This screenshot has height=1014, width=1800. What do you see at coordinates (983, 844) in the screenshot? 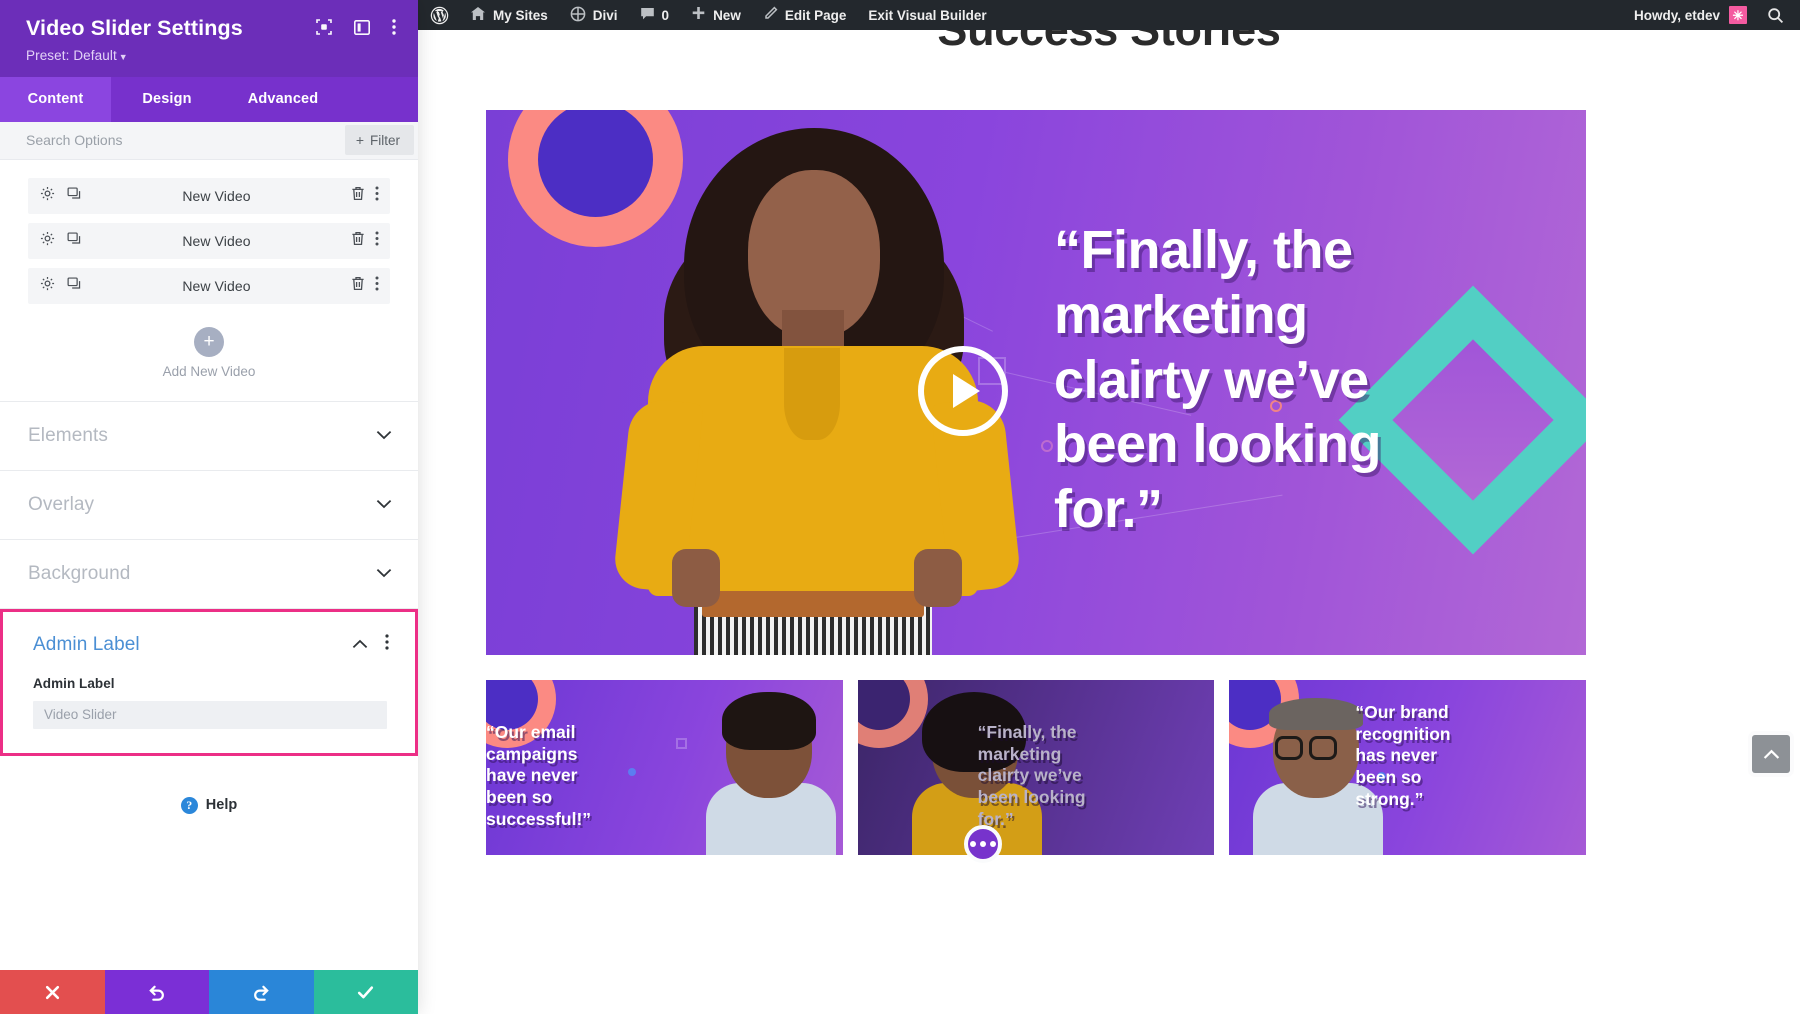
I see `more-options-button` at bounding box center [983, 844].